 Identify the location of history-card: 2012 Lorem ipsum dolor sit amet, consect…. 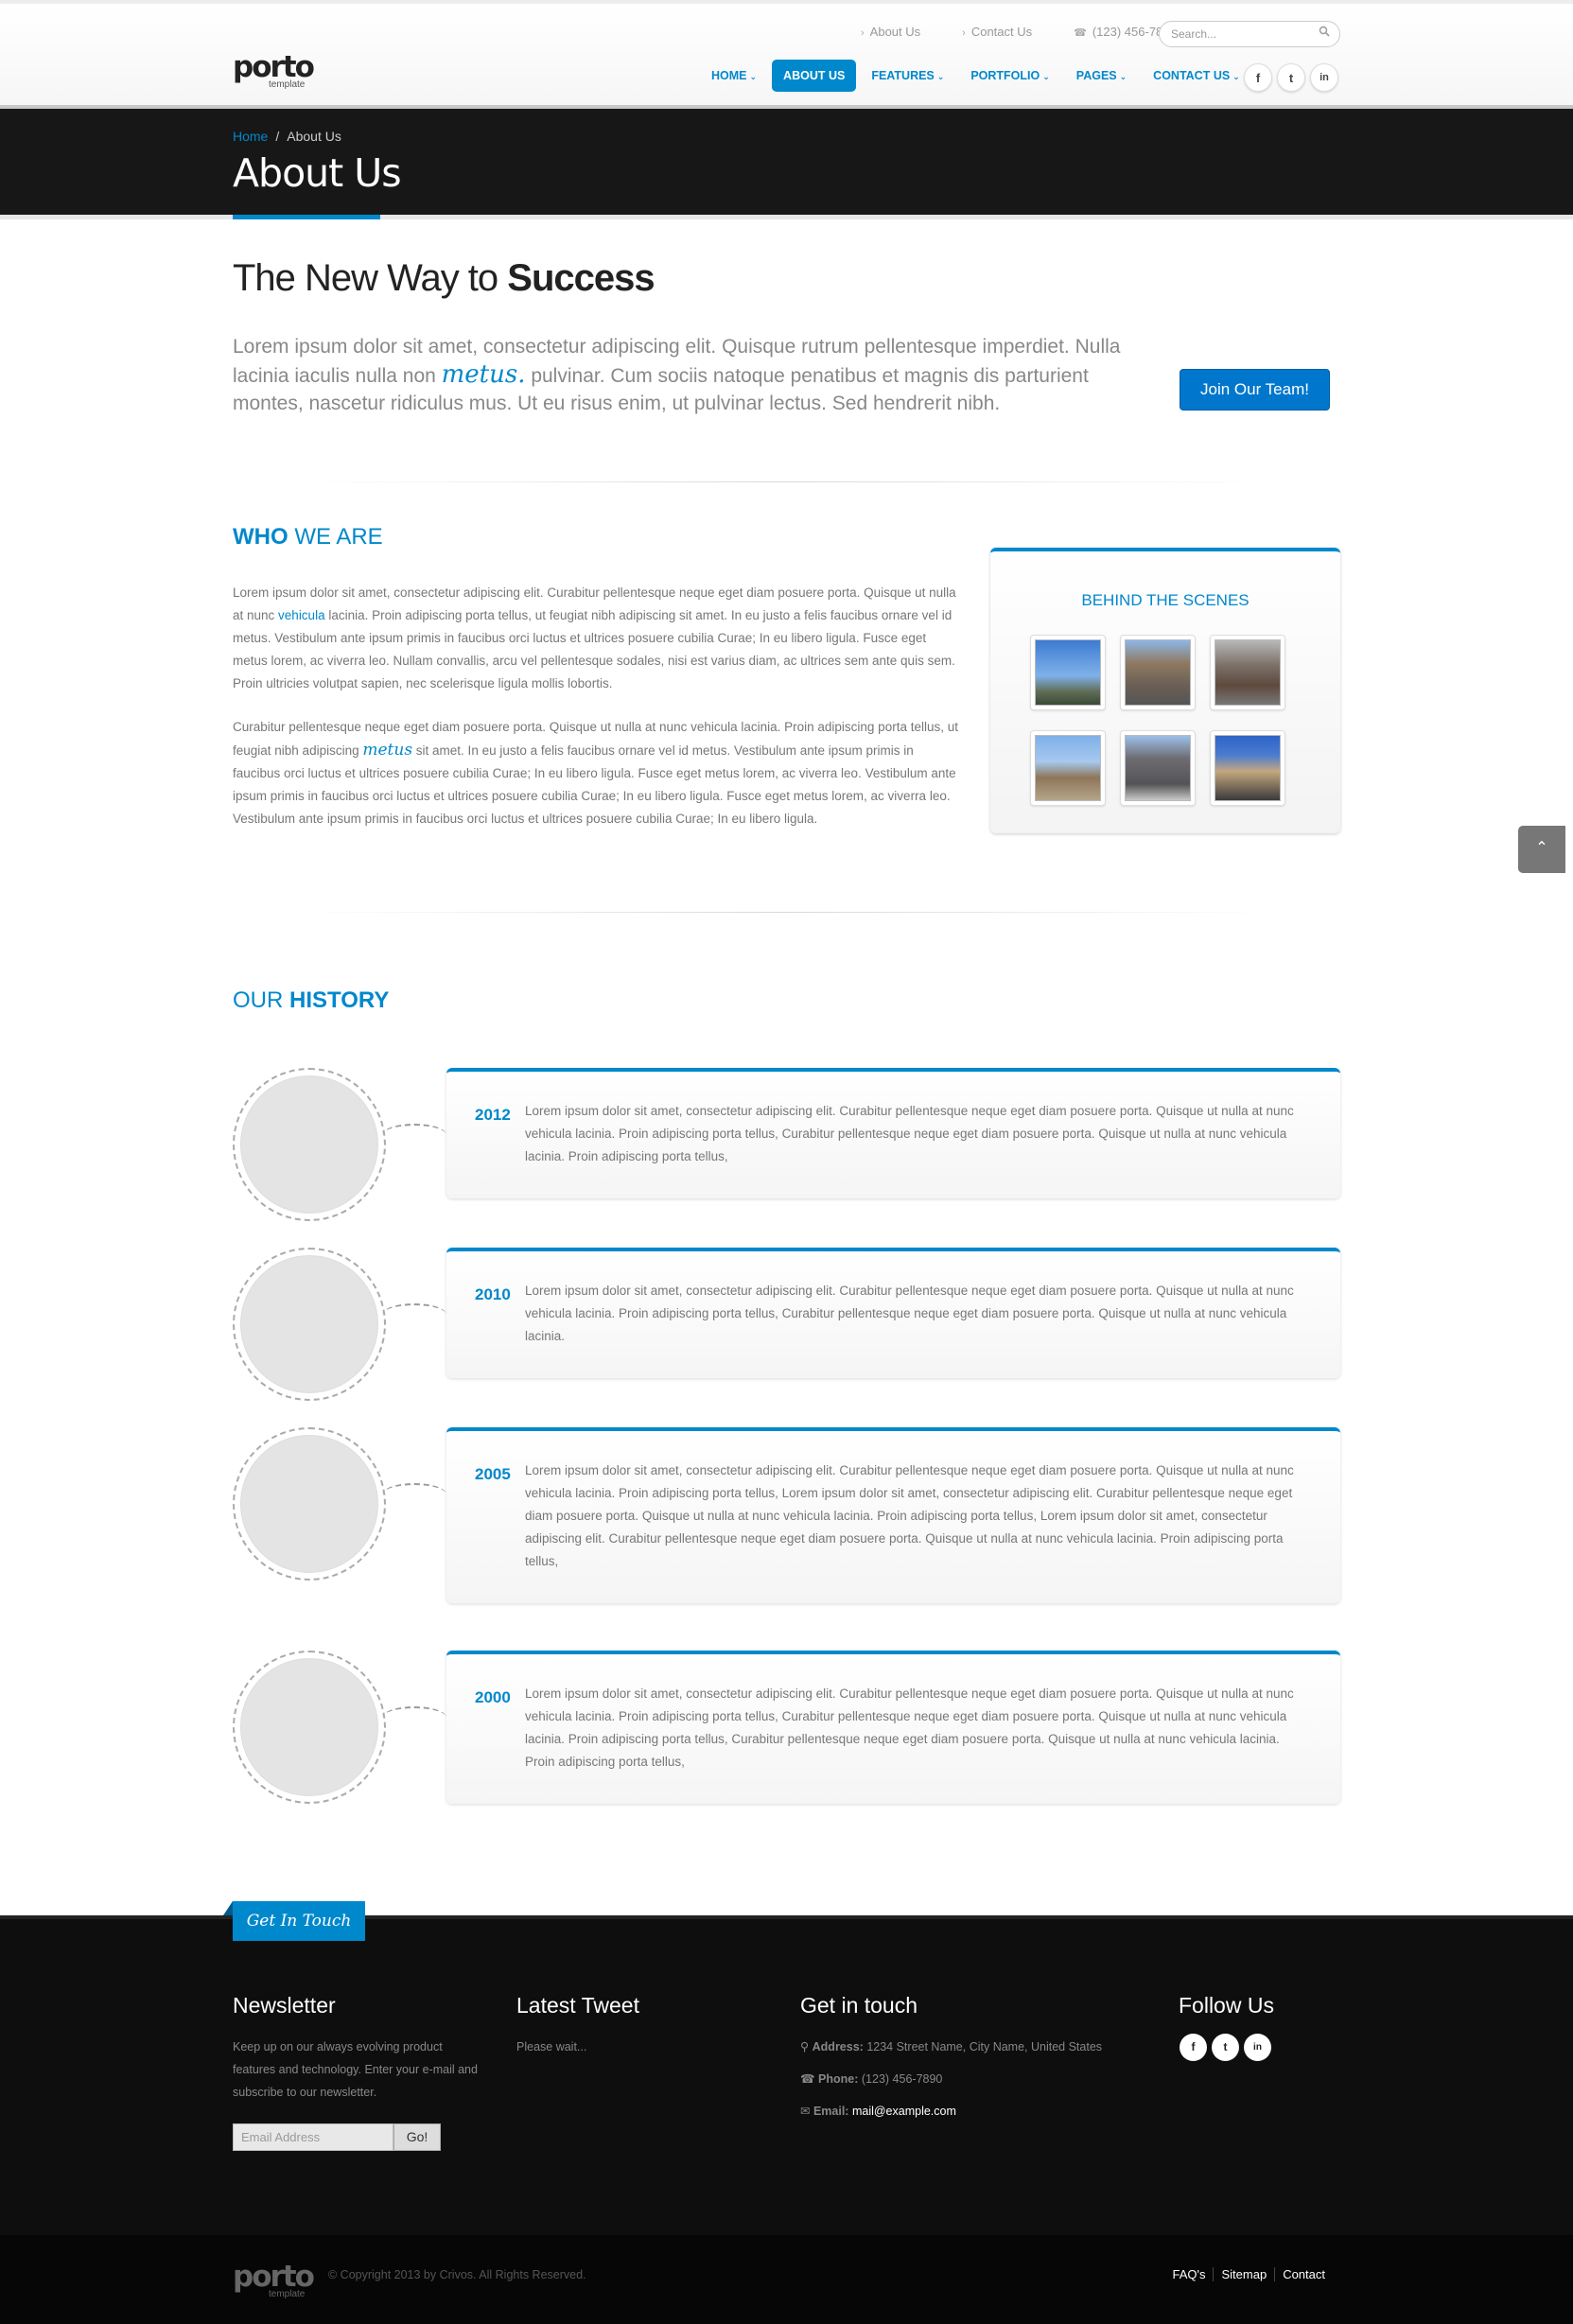
(893, 1133).